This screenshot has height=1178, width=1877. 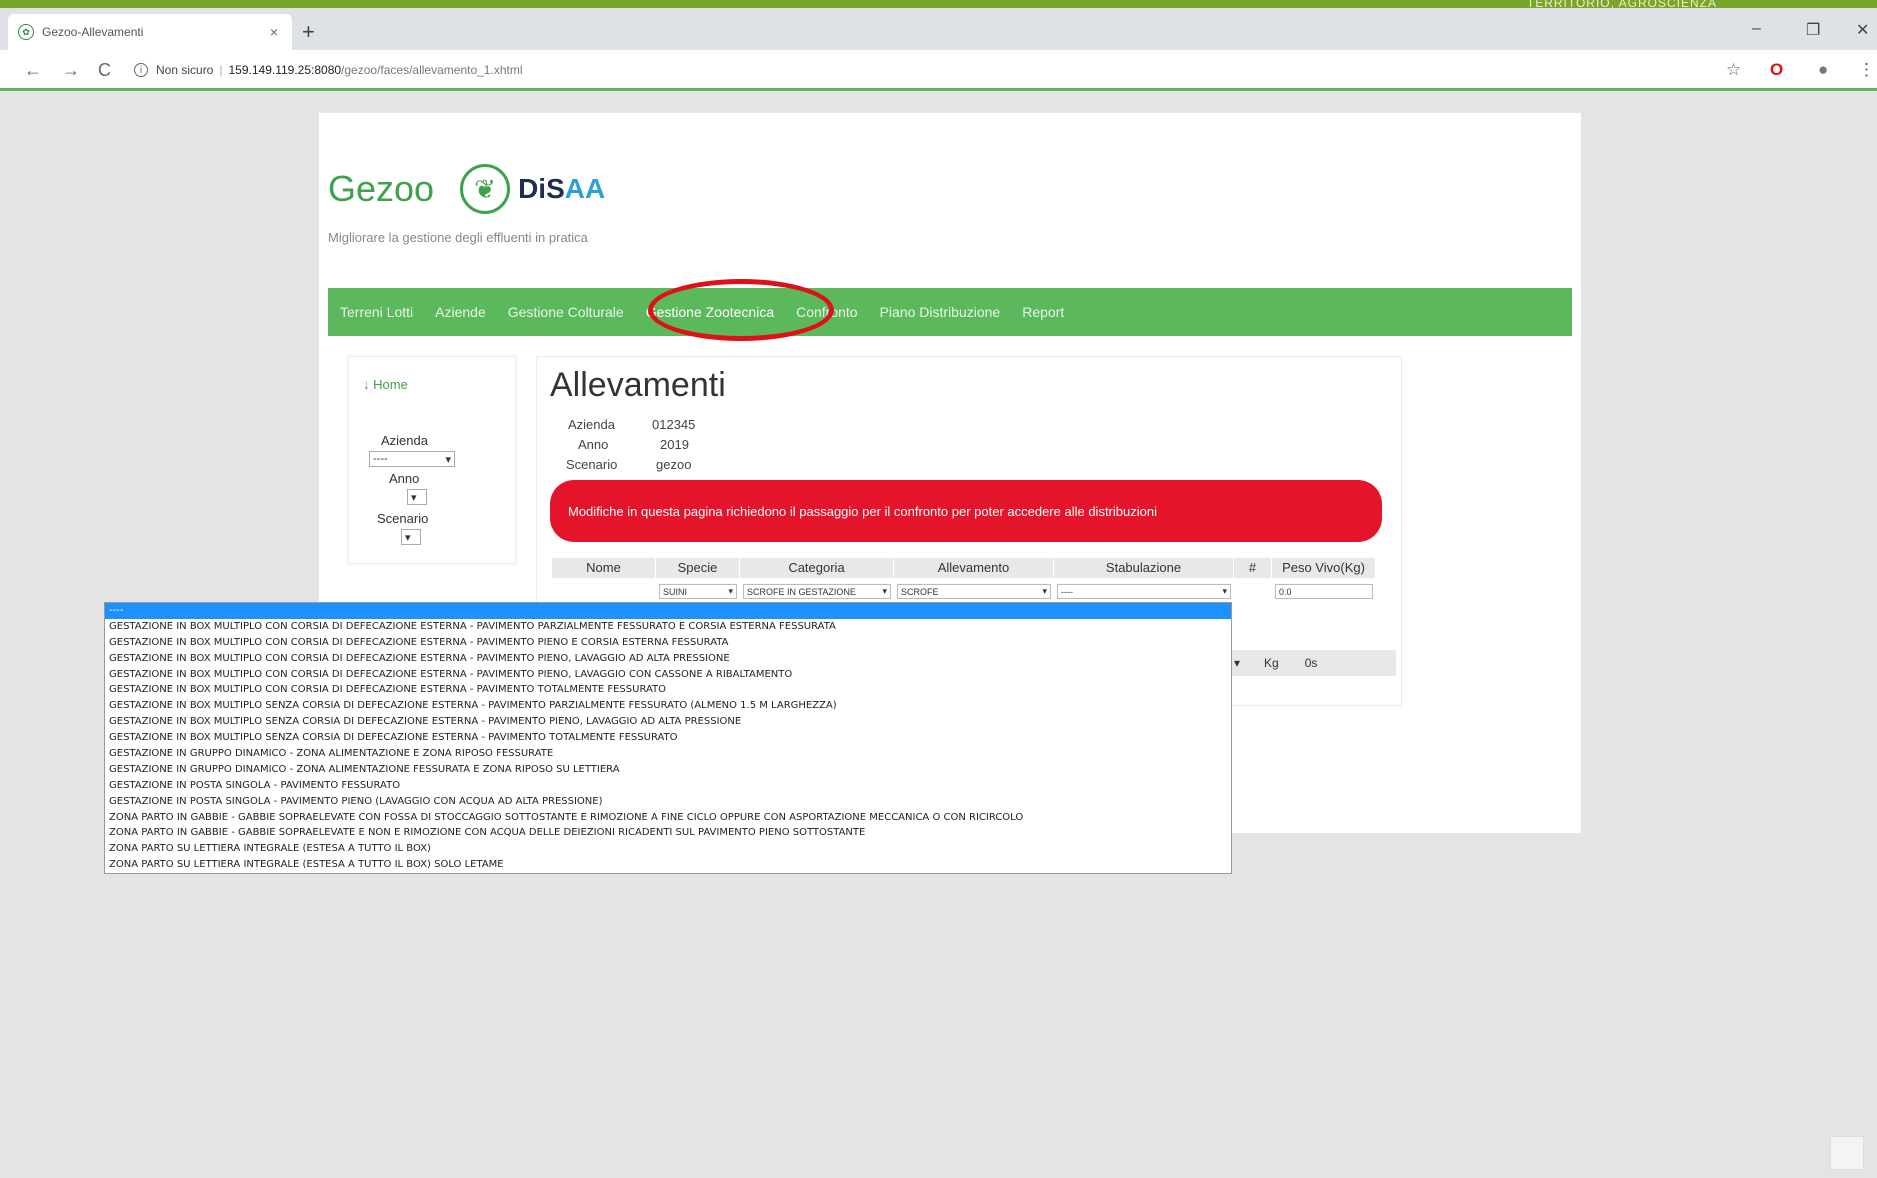 I want to click on reload-icon: C, so click(x=104, y=70).